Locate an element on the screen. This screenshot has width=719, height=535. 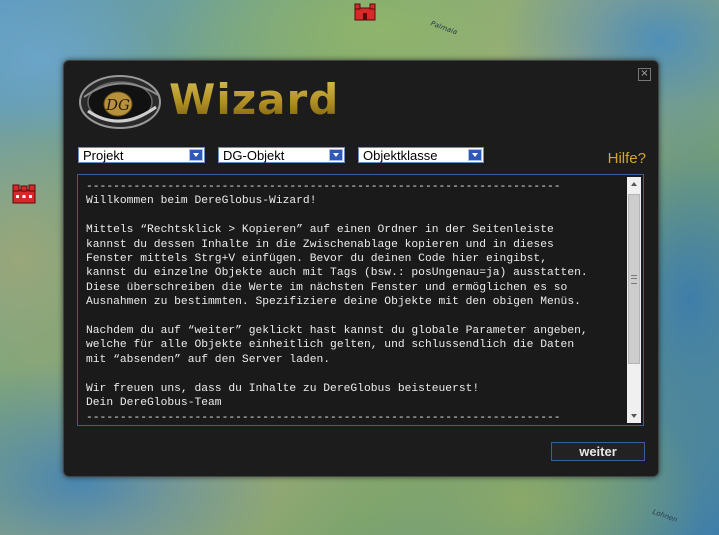
dereglobus-logo: DG is located at coordinates (120, 102).